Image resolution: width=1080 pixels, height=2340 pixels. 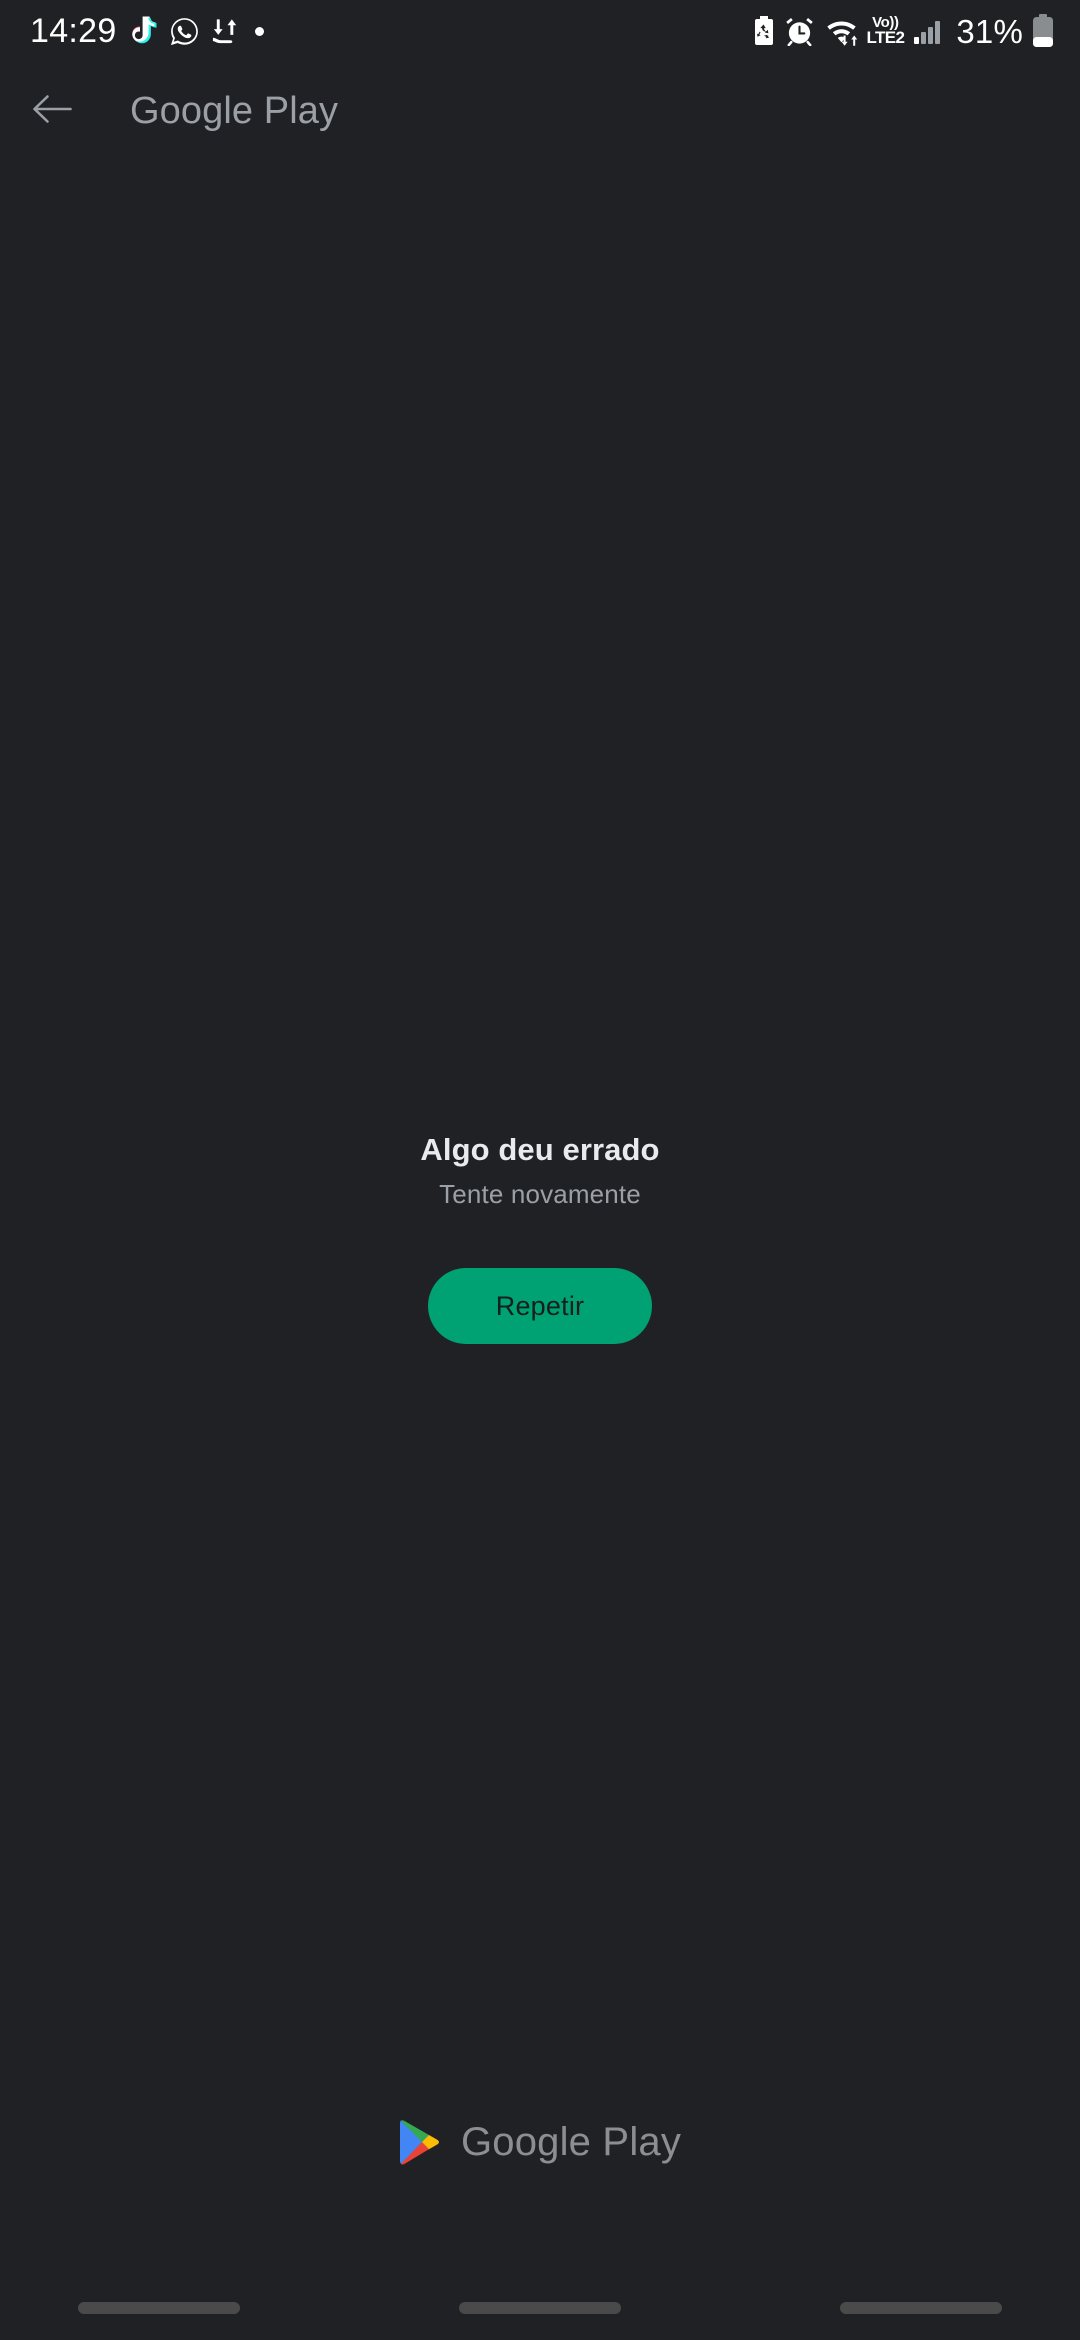 I want to click on page-title: Google Play, so click(x=234, y=110).